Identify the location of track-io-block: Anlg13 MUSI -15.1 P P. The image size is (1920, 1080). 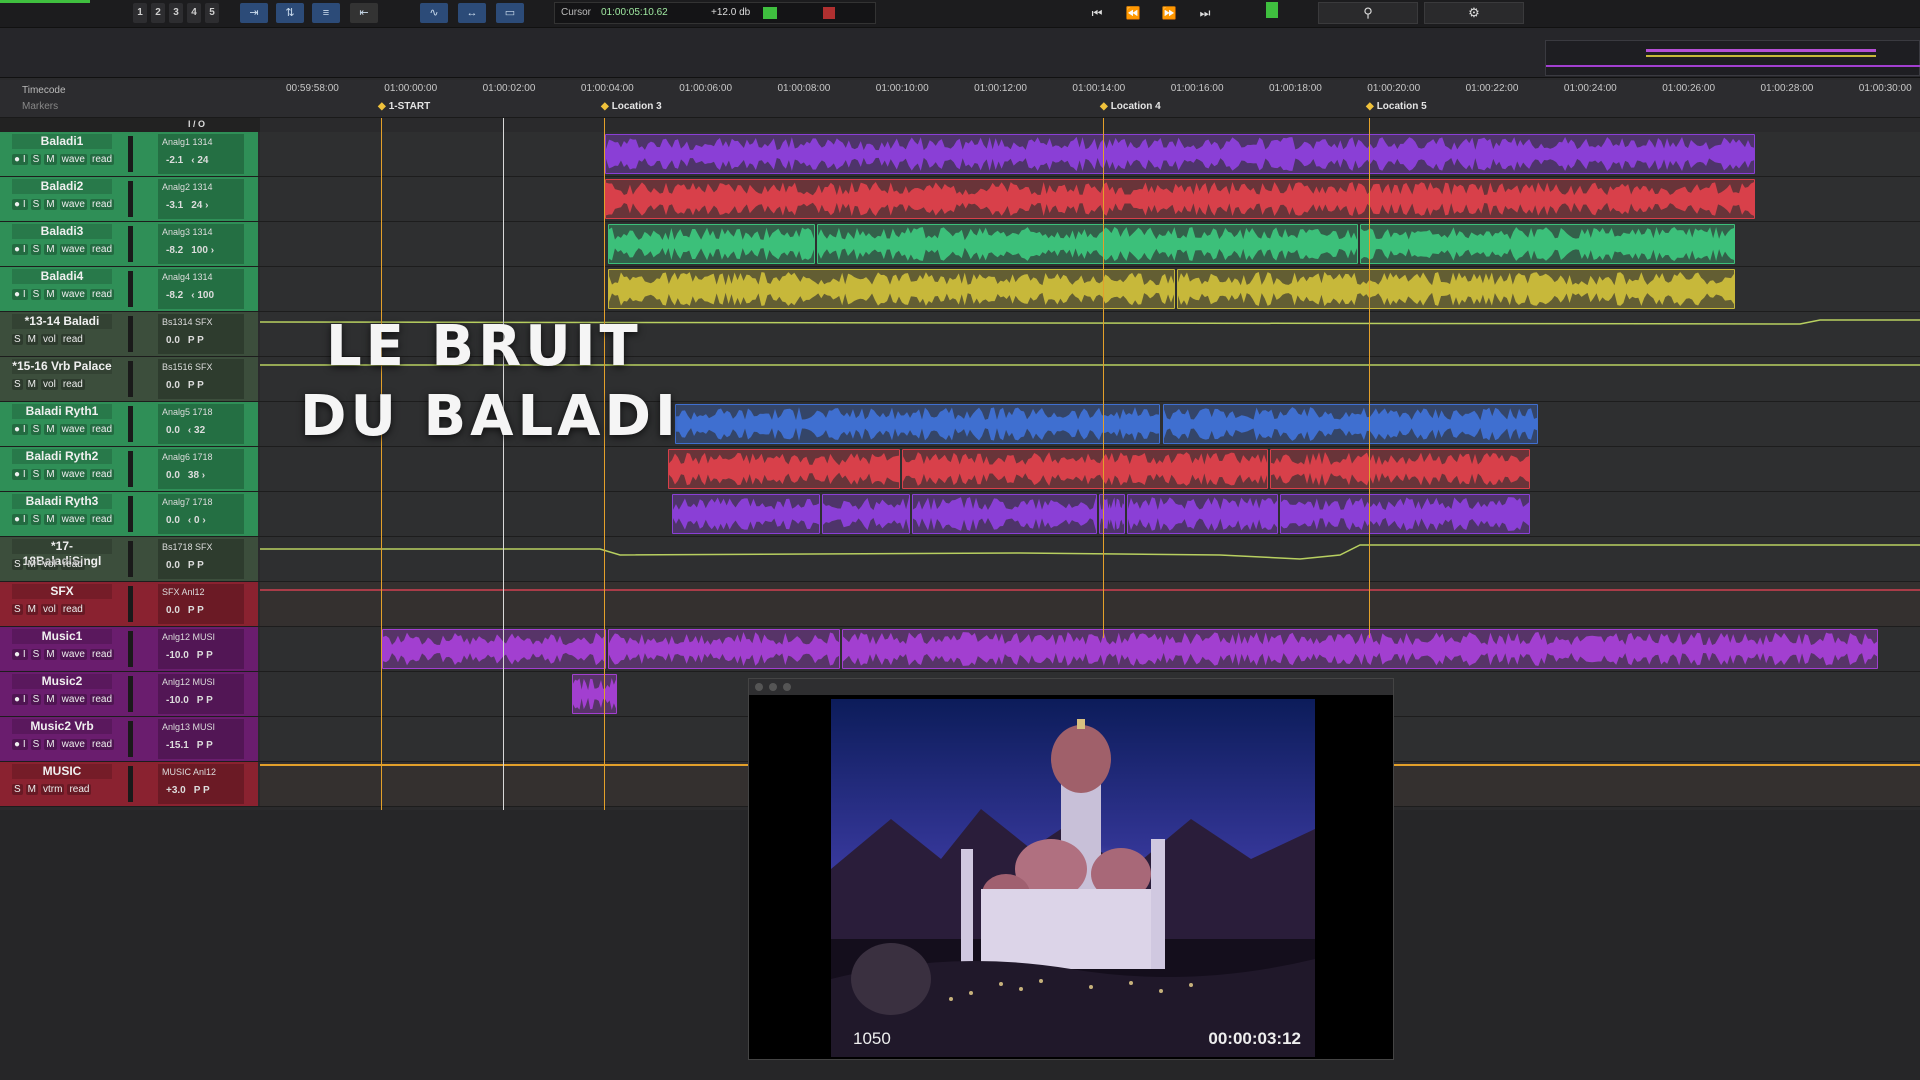
(201, 739).